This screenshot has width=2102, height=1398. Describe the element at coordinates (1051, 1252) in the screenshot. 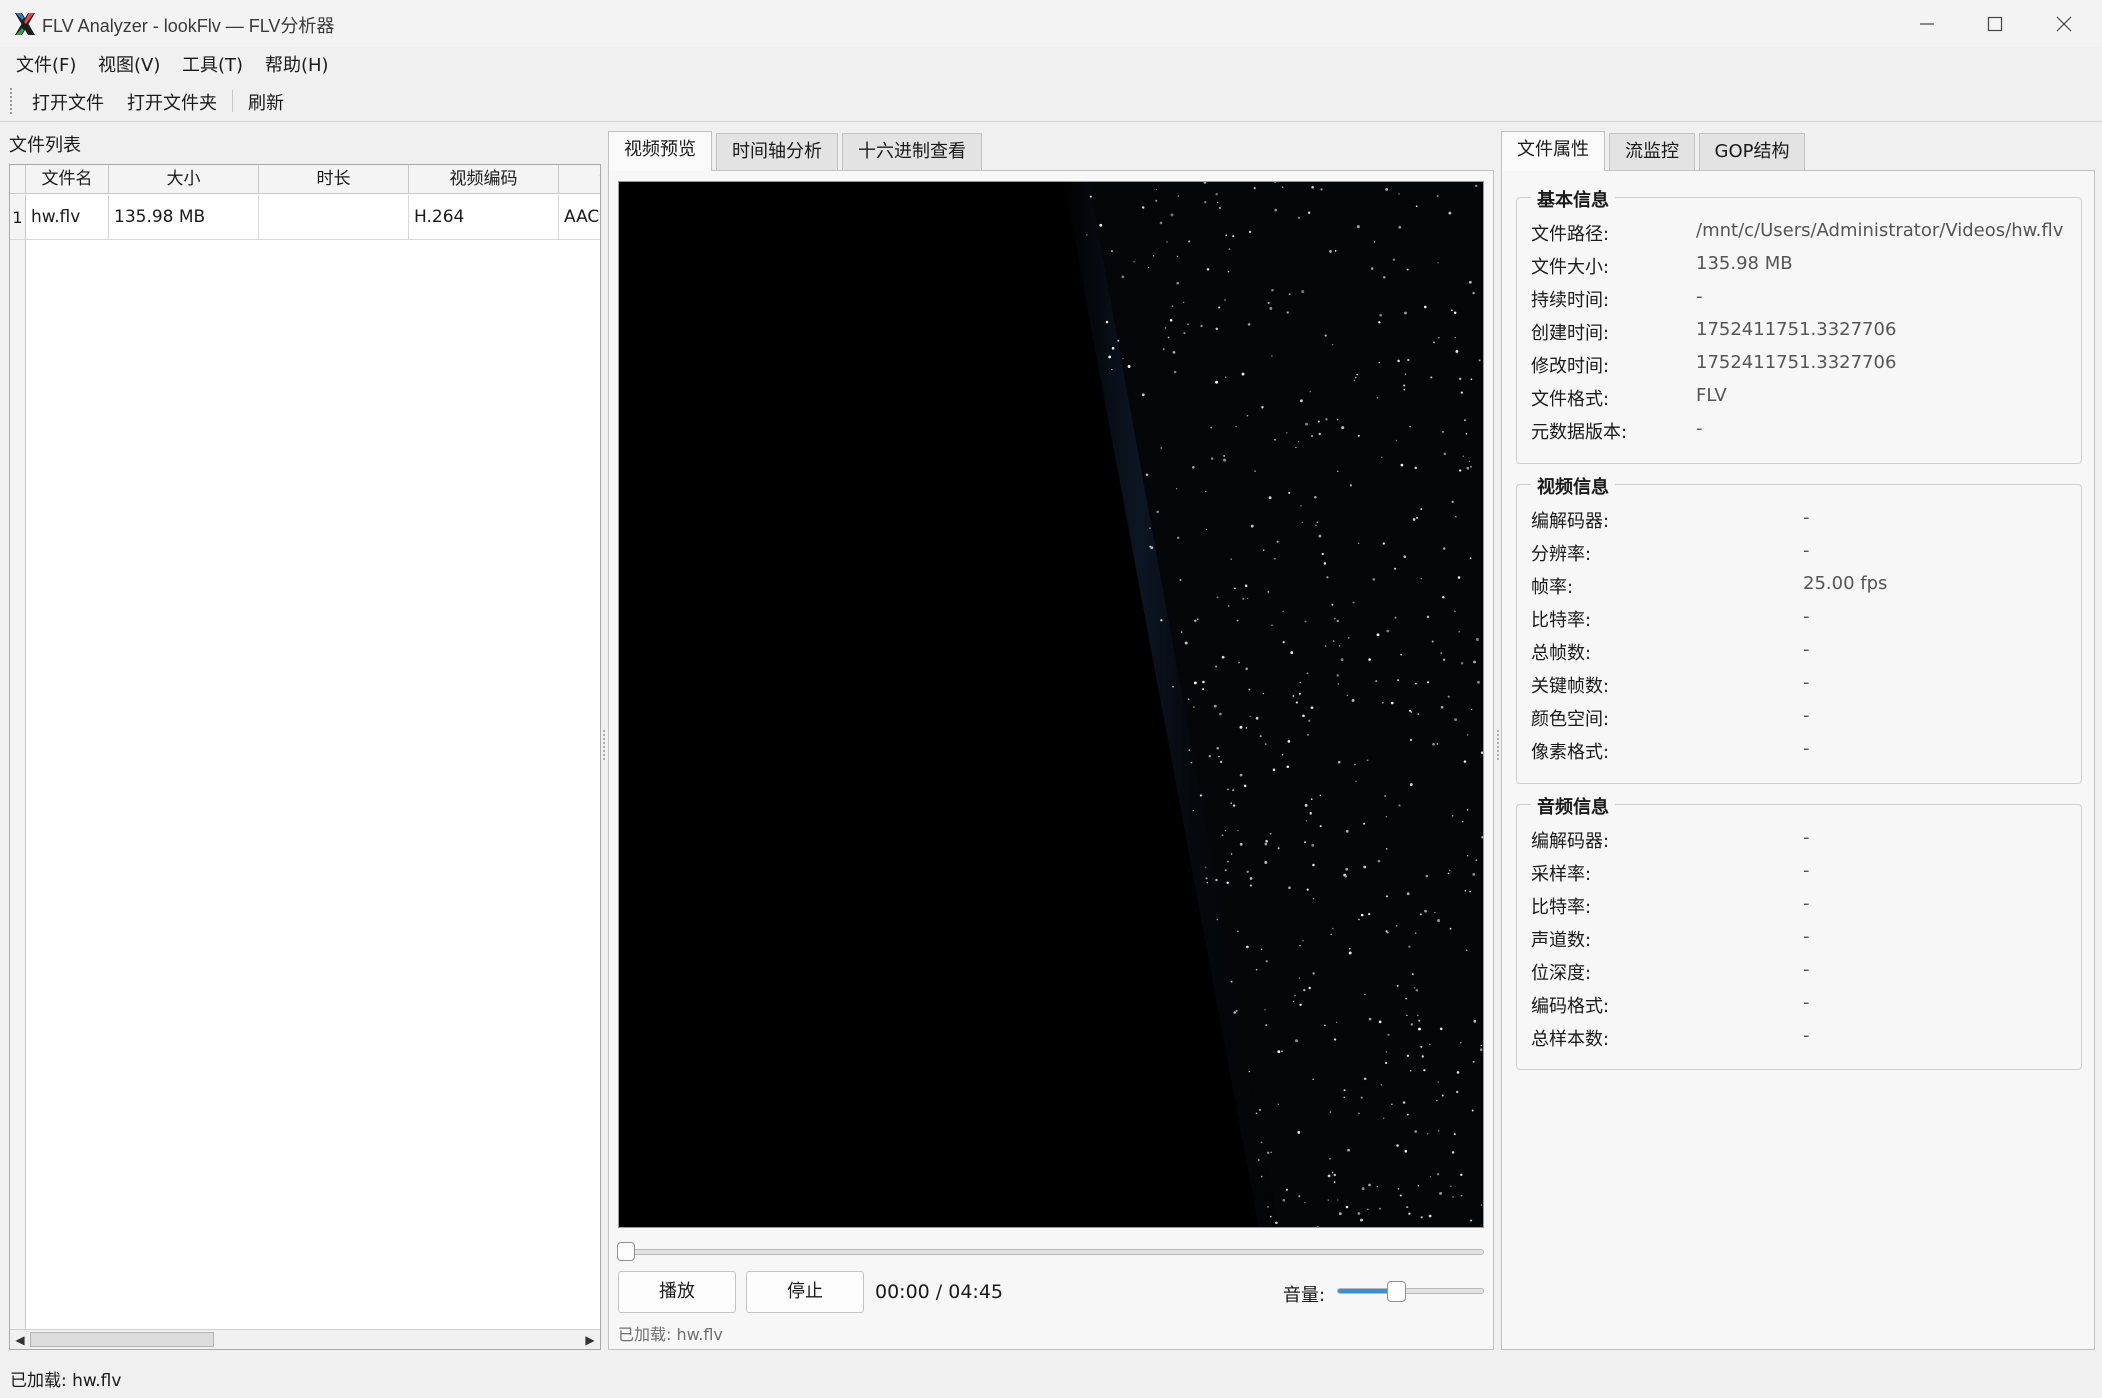

I see `seek-slider-track` at that location.